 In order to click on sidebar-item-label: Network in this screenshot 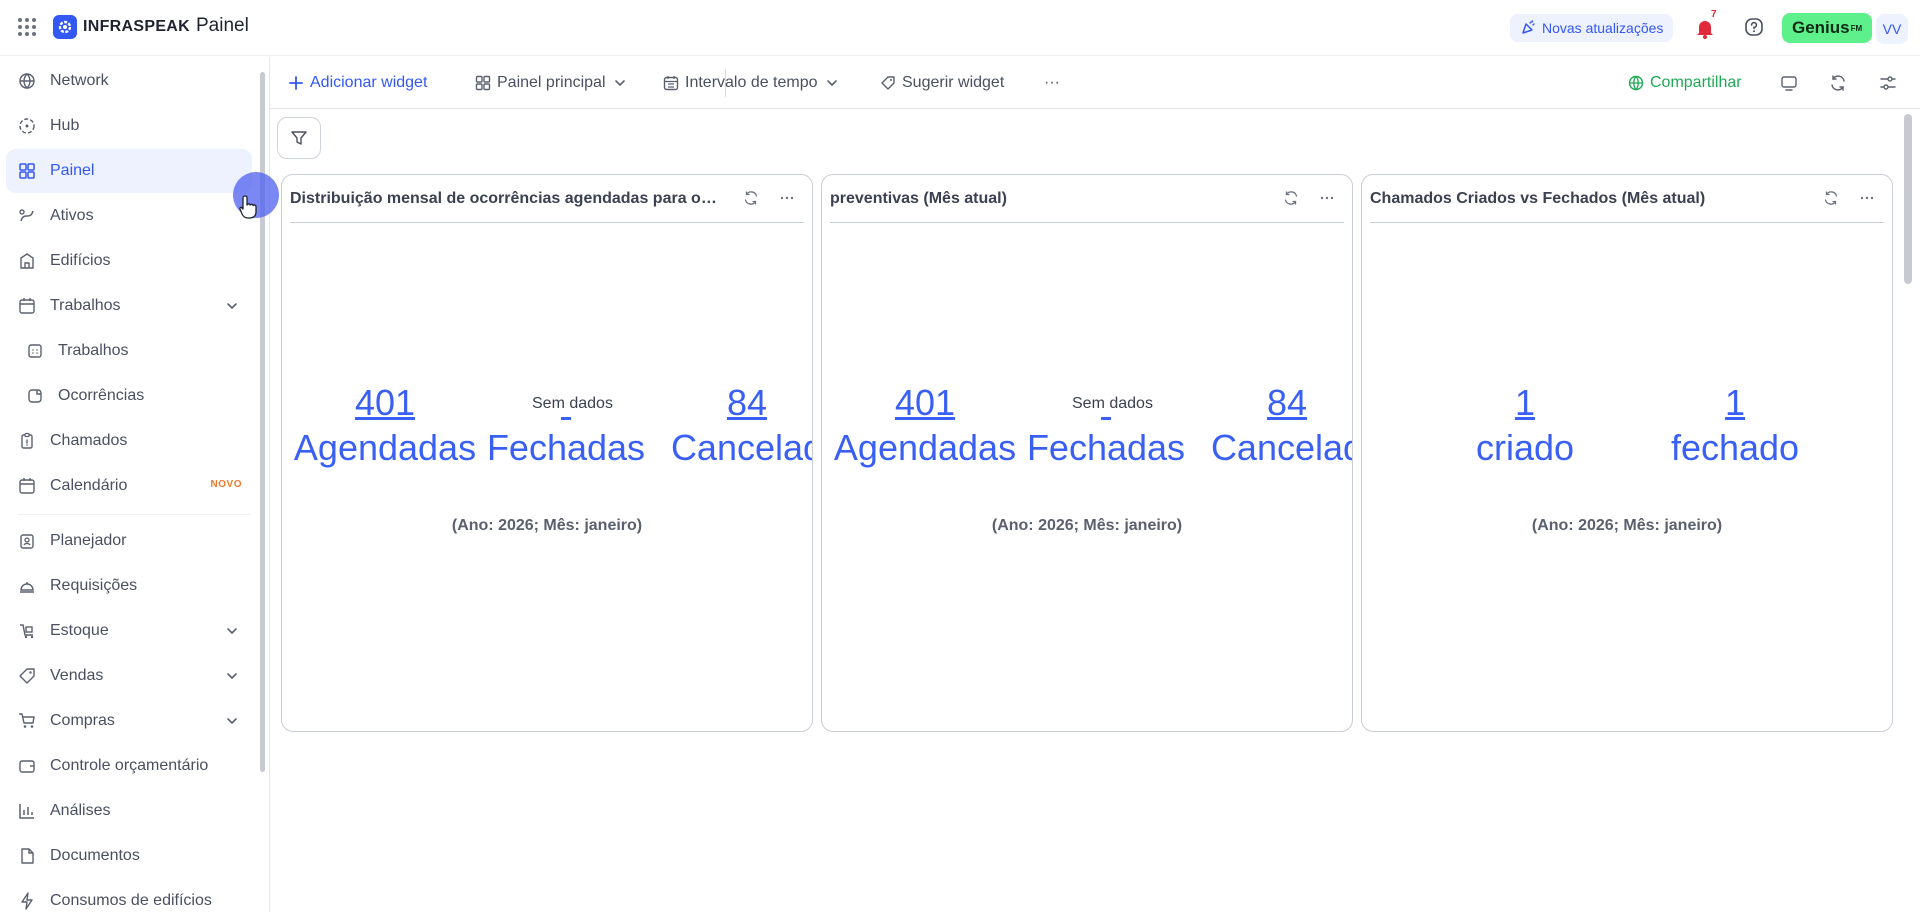, I will do `click(79, 80)`.